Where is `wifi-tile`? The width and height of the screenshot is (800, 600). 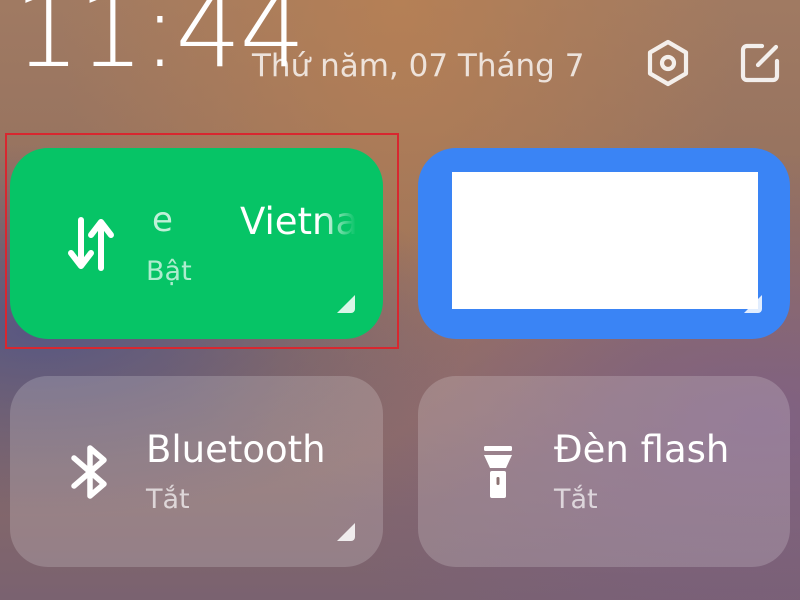 wifi-tile is located at coordinates (604, 243).